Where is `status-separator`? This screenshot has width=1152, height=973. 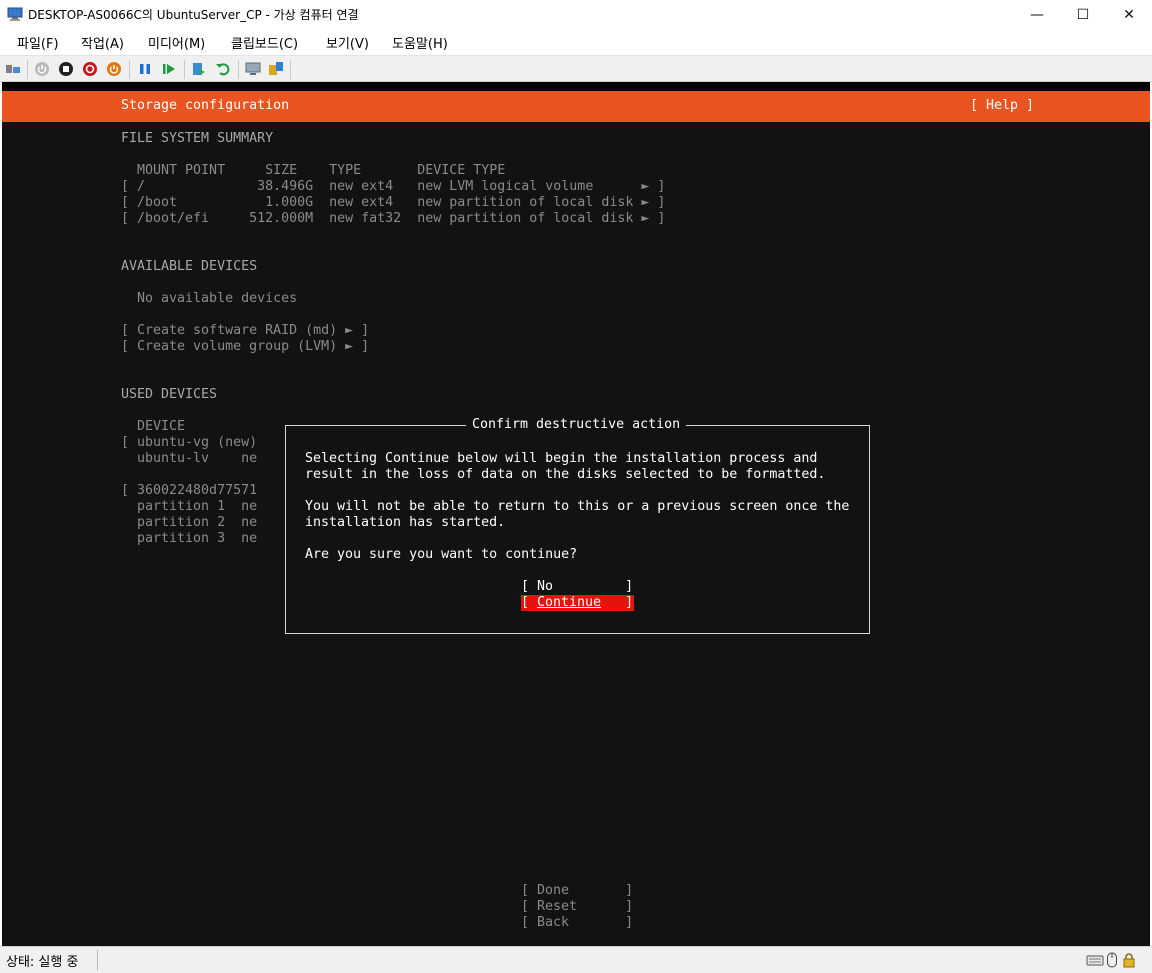 status-separator is located at coordinates (97, 960).